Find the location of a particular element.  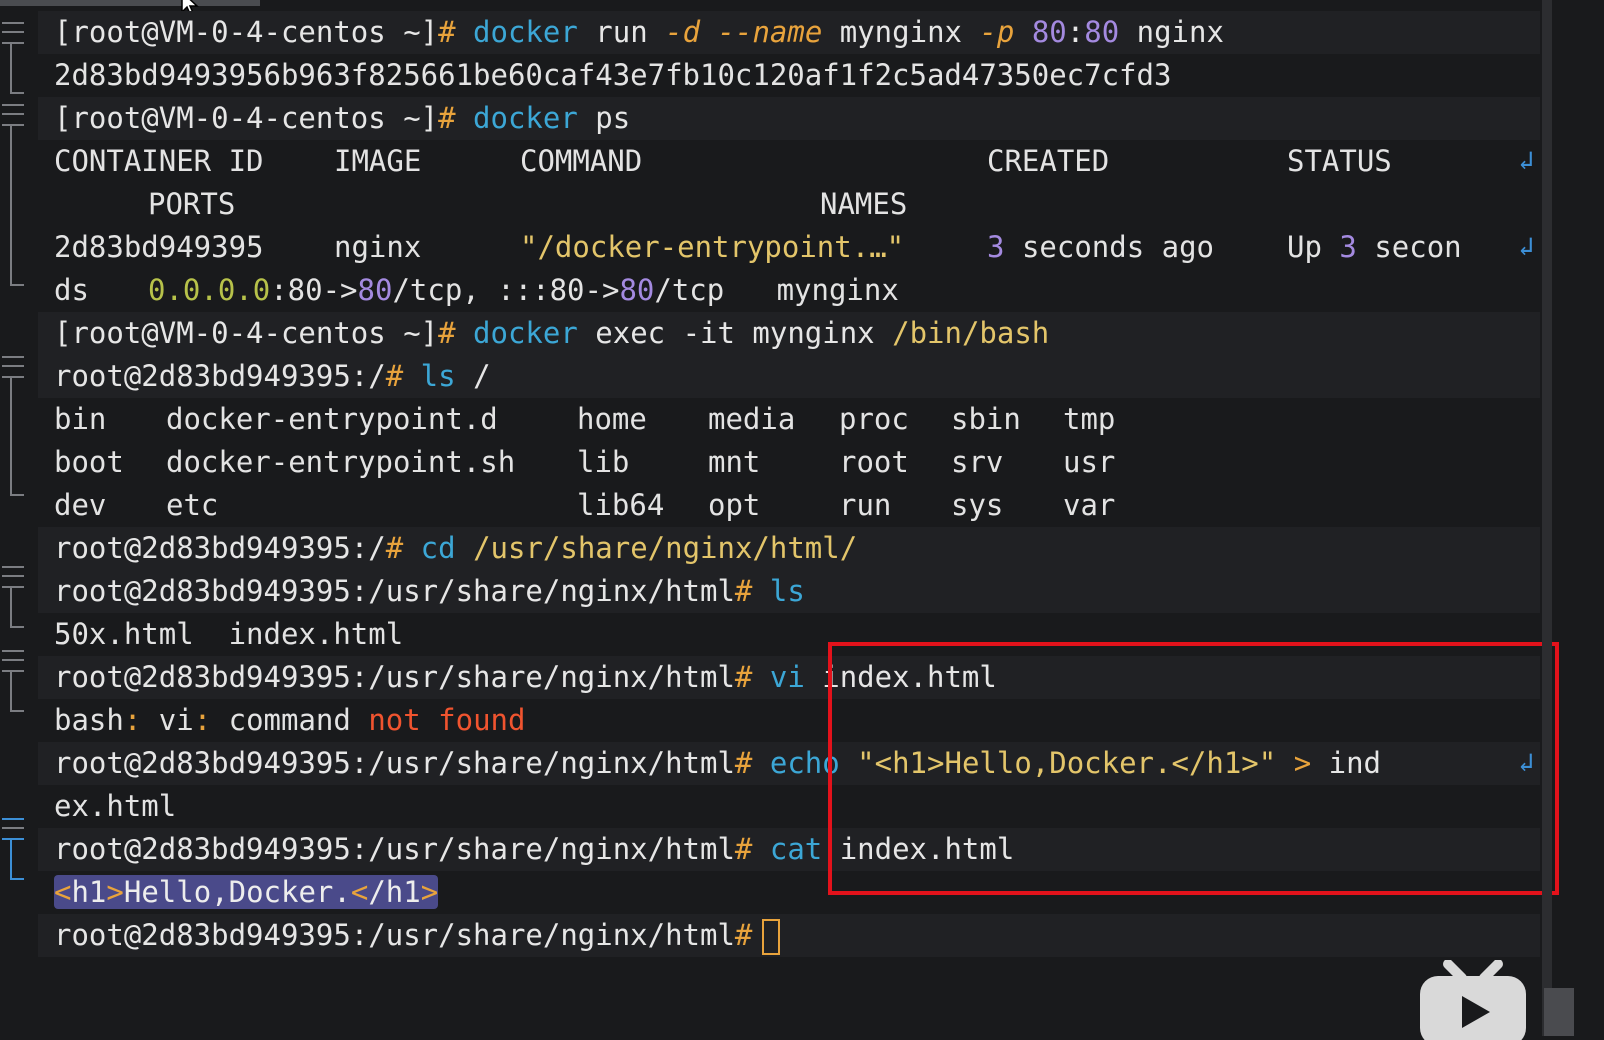

terminal-line-current-prompt: root@2d83bd949395:/usr/share/nginx/html# is located at coordinates (789, 935).